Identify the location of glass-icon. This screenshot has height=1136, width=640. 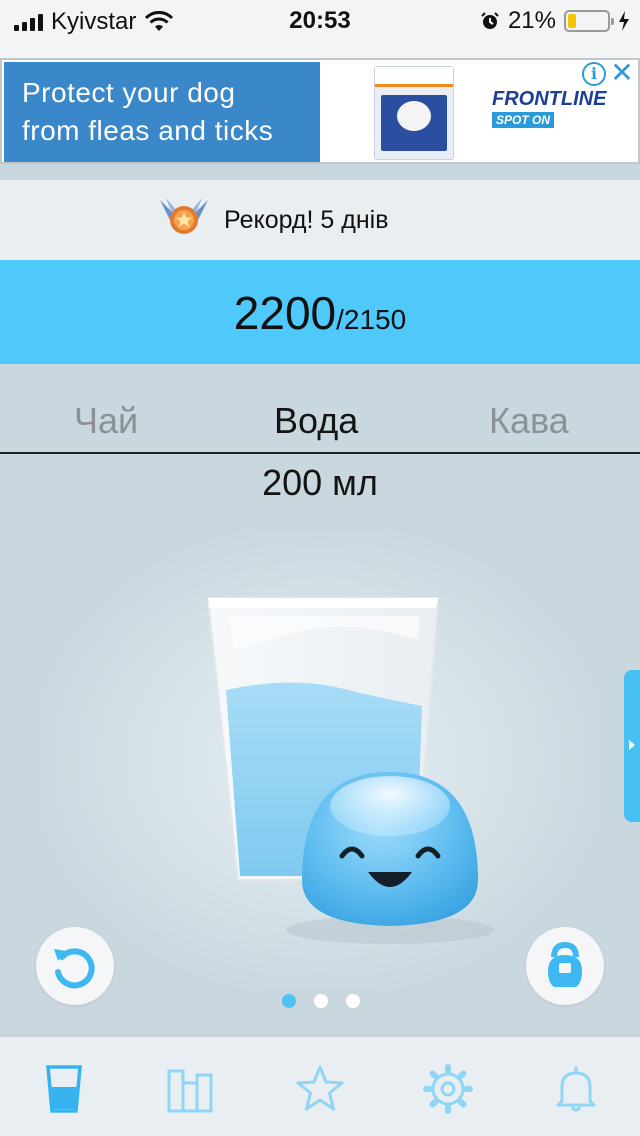
(64, 1089).